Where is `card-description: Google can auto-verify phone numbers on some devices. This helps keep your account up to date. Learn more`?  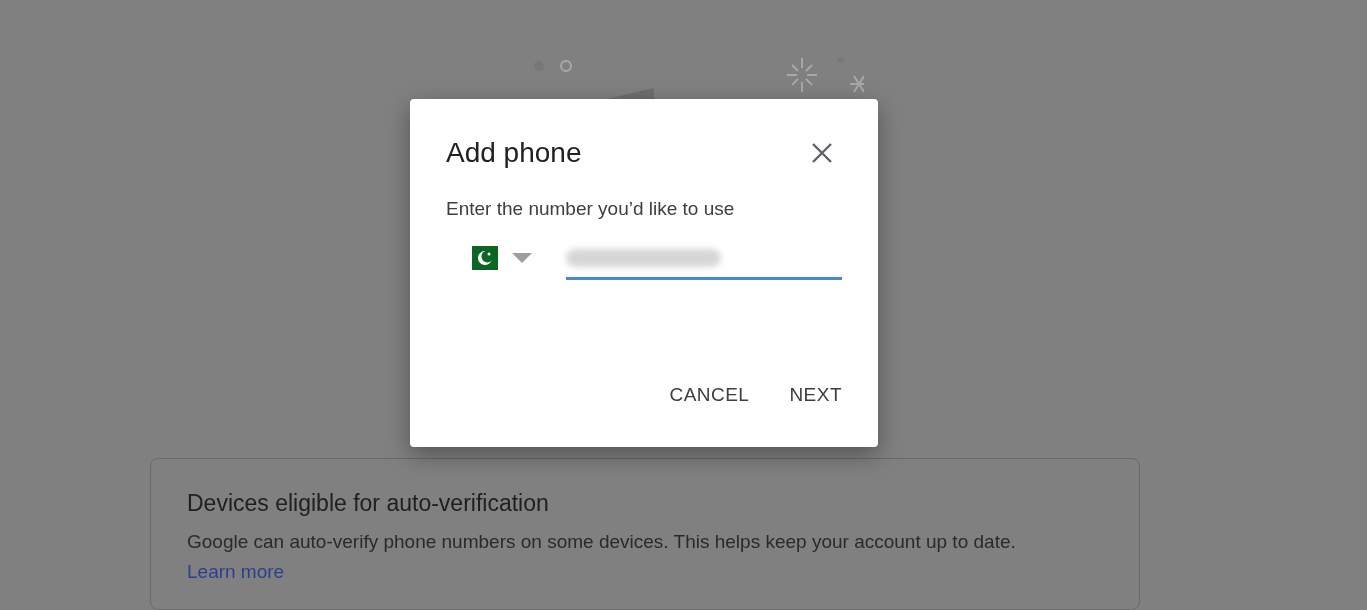
card-description: Google can auto-verify phone numbers on some devices. This helps keep your account up to date. Learn more is located at coordinates (602, 557).